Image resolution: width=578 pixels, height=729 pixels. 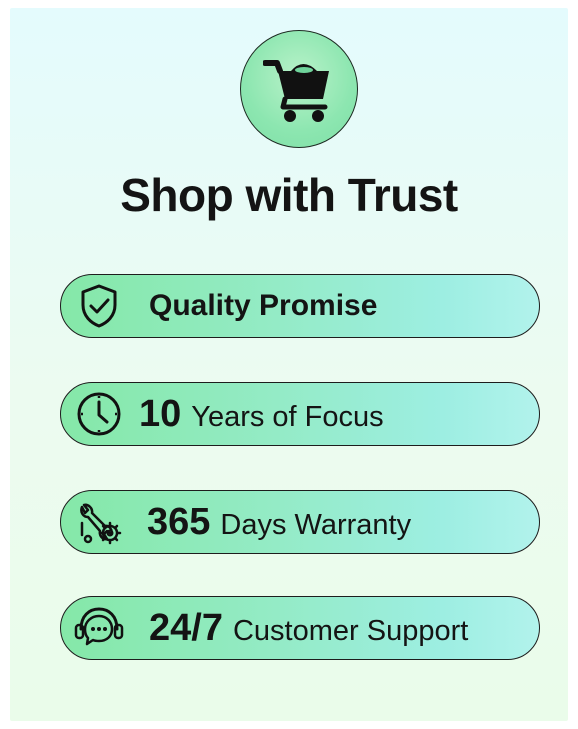 I want to click on shield-check-icon, so click(x=99, y=306).